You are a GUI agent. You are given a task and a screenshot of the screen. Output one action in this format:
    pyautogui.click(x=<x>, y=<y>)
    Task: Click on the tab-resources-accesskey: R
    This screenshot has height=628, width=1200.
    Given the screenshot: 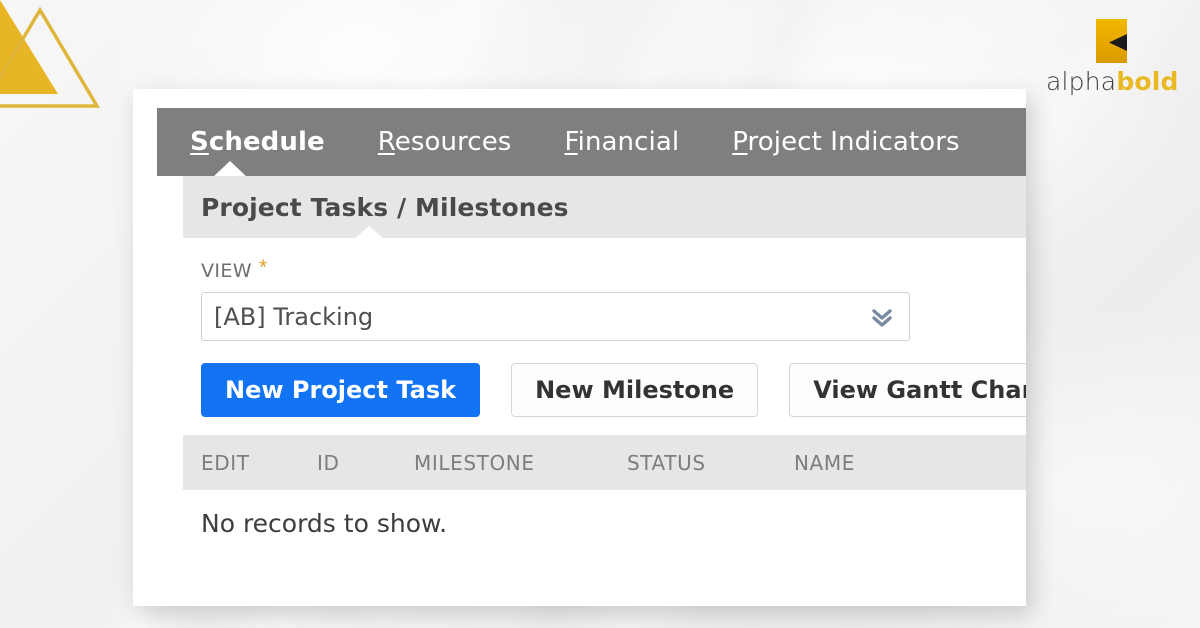 What is the action you would take?
    pyautogui.click(x=386, y=142)
    